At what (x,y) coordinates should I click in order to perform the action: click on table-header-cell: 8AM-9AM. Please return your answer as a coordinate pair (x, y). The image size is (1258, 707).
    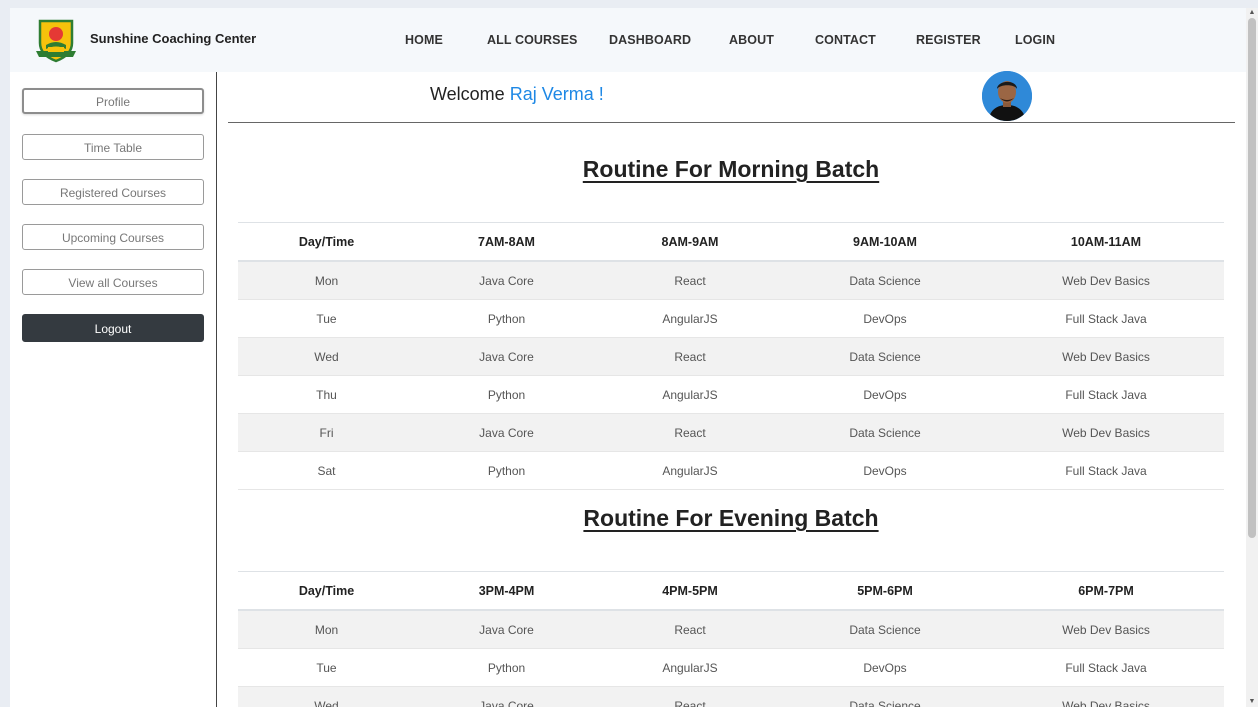
    Looking at the image, I should click on (690, 242).